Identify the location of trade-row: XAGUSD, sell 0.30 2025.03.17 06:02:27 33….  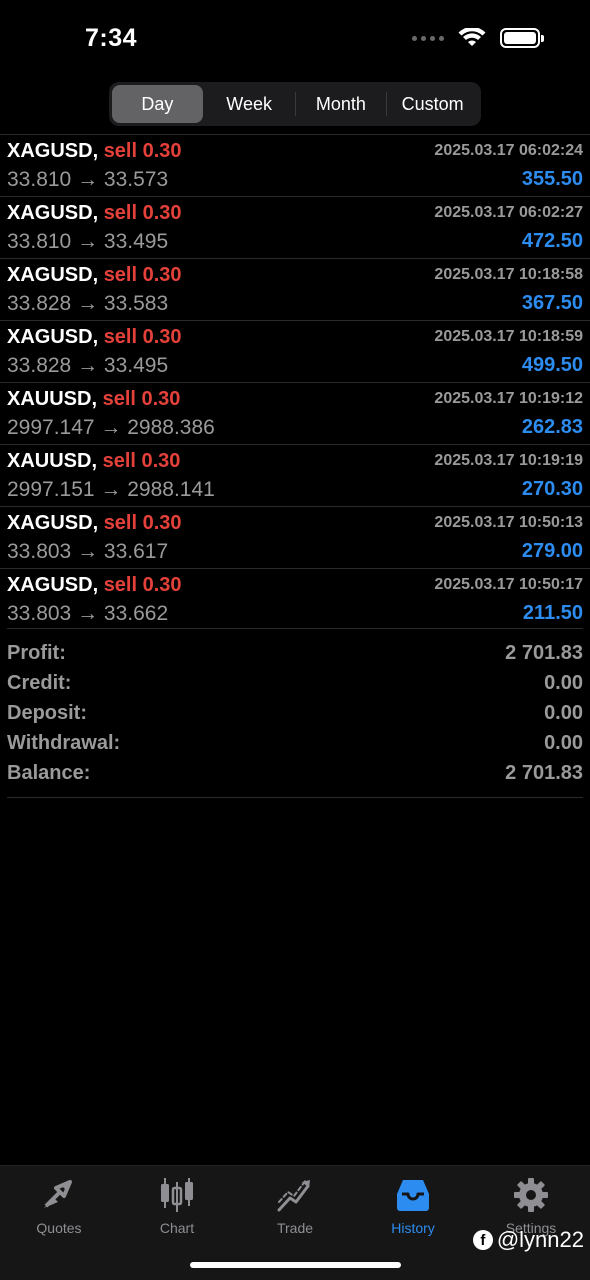
(295, 227).